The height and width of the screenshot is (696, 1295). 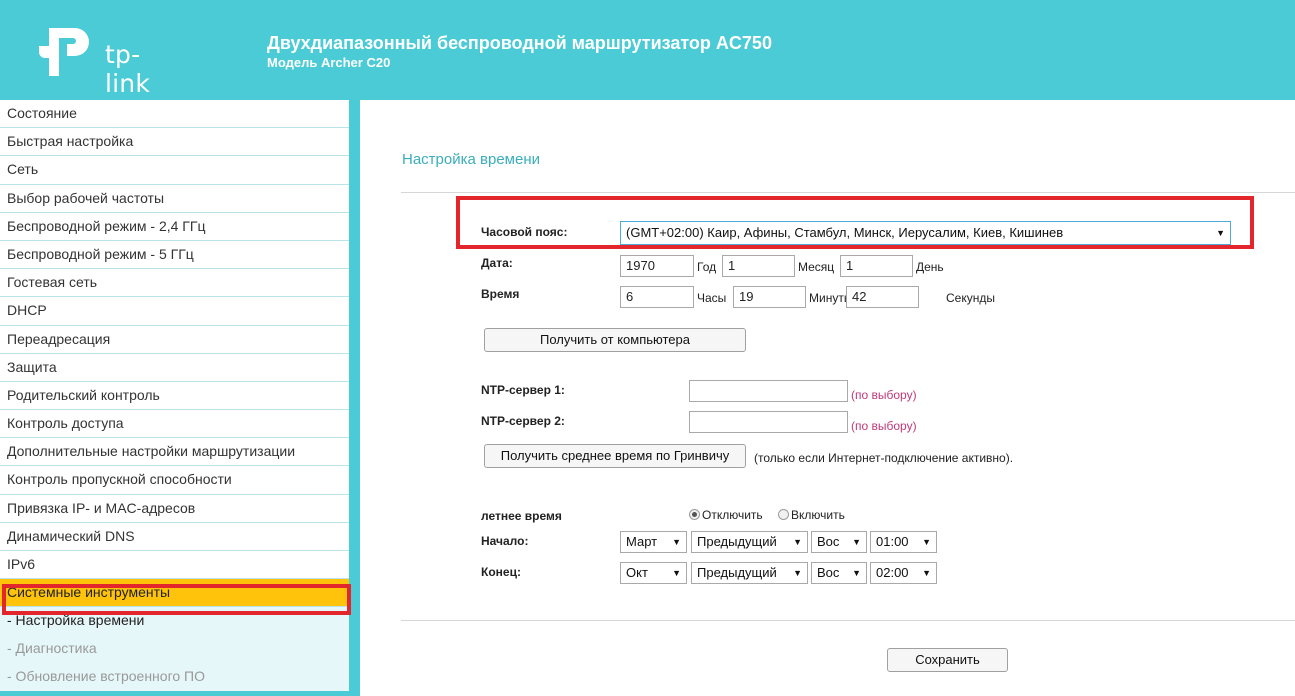 I want to click on dst-label: летнее время, so click(x=521, y=516).